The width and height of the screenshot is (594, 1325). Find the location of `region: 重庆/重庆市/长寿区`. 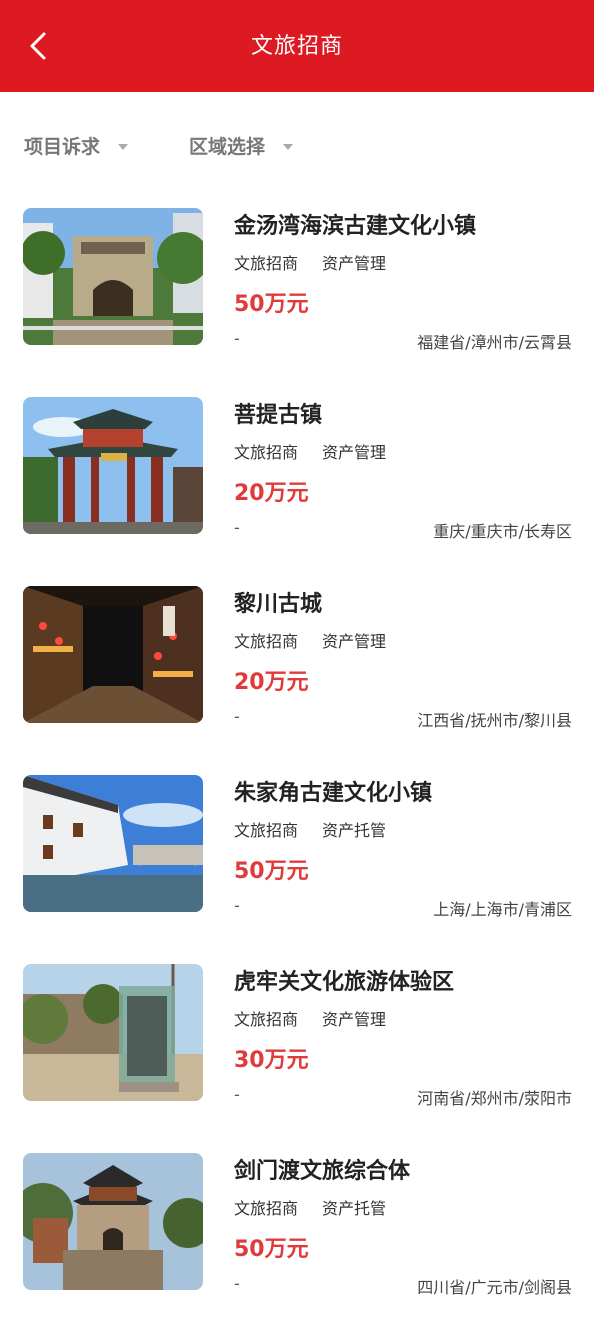

region: 重庆/重庆市/长寿区 is located at coordinates (502, 531).